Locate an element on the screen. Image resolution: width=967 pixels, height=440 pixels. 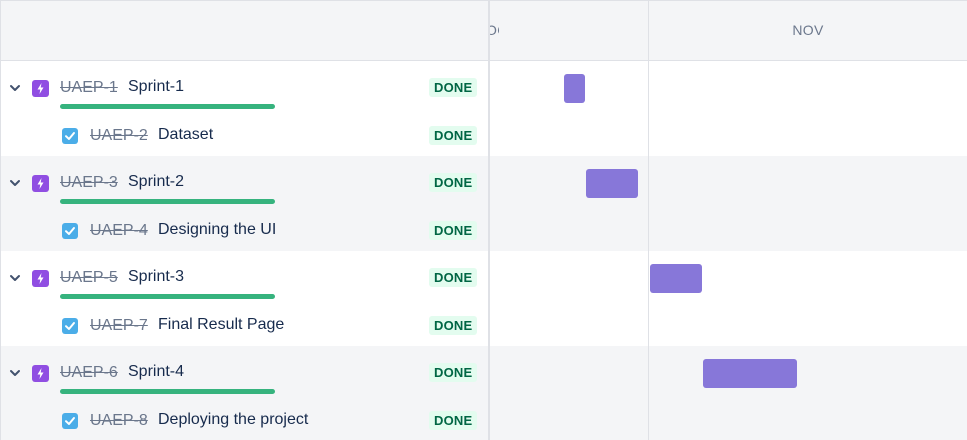
issue-summary: Designing the UI is located at coordinates (217, 230).